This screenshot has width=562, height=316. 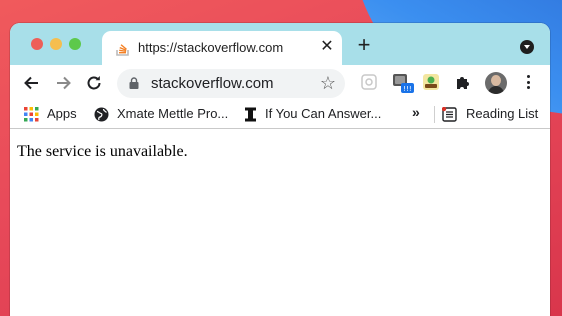 What do you see at coordinates (37, 44) in the screenshot?
I see `close-window-button` at bounding box center [37, 44].